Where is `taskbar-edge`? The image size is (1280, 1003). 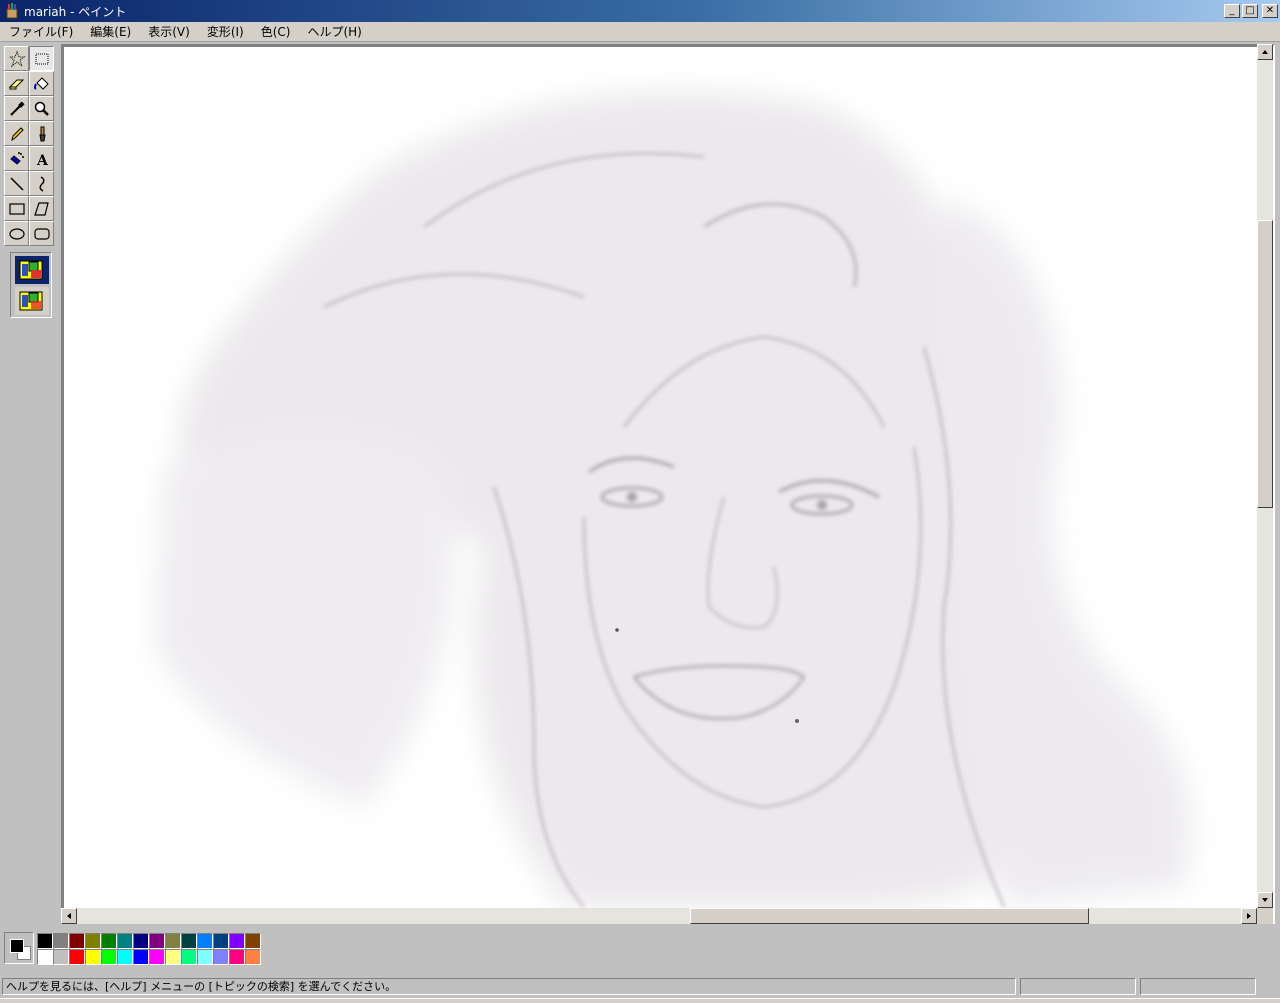
taskbar-edge is located at coordinates (640, 1000).